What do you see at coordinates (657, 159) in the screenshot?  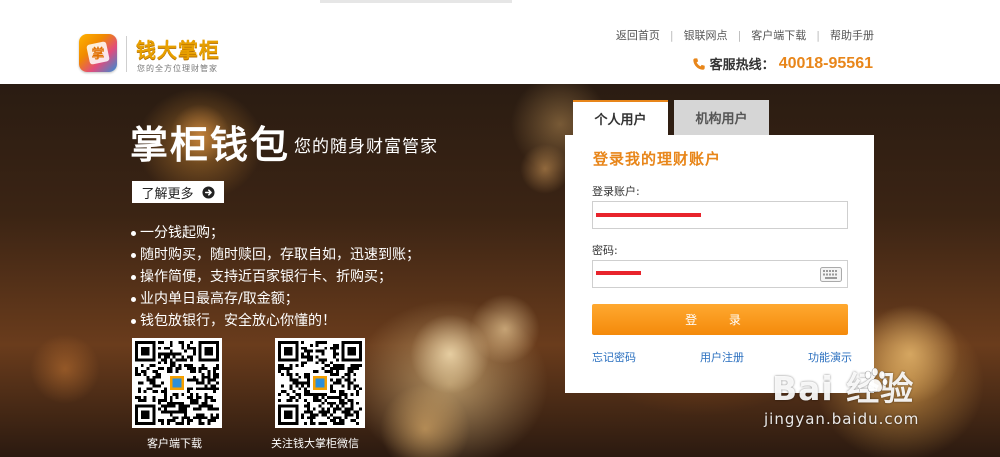 I see `login-heading: 登录我的理财账户` at bounding box center [657, 159].